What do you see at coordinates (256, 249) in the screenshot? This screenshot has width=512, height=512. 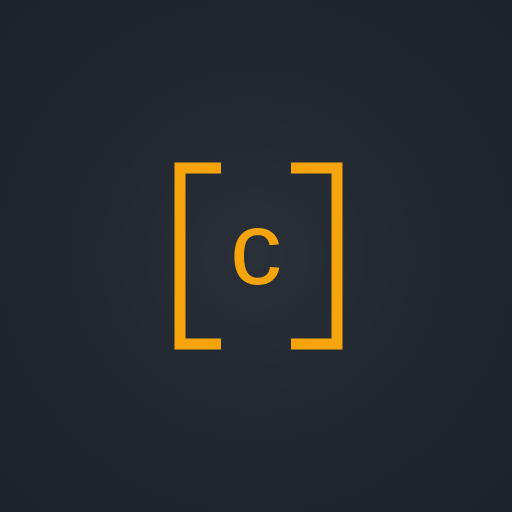 I see `logo-letter: c` at bounding box center [256, 249].